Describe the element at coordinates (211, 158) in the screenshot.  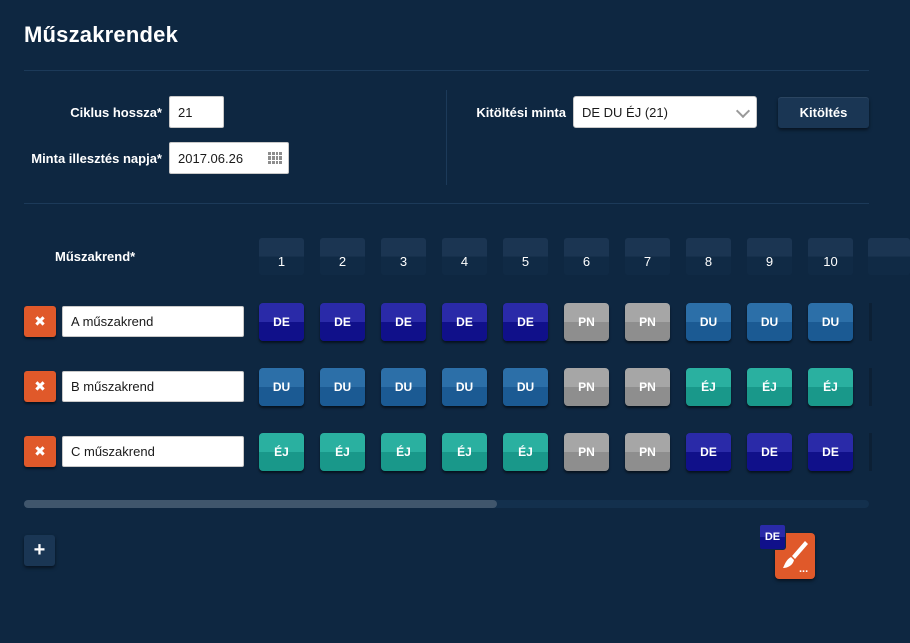
I see `pattern-date-value: 2017.06.26` at that location.